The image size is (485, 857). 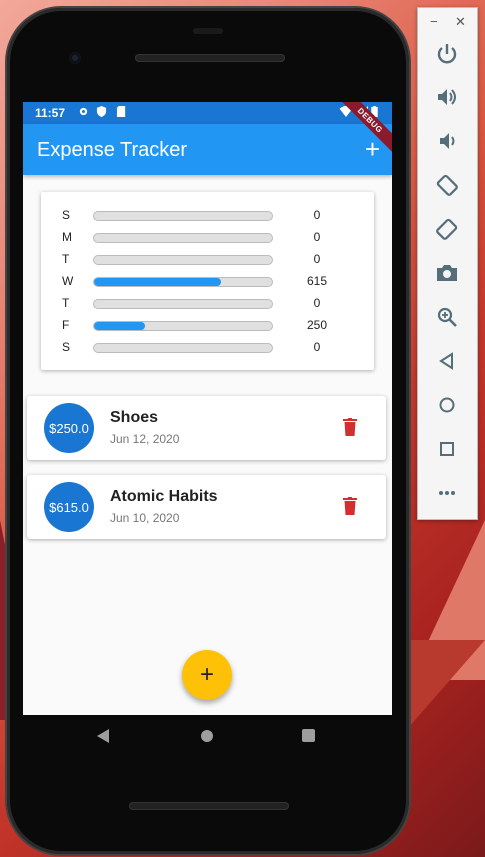 I want to click on nav-home-icon, so click(x=207, y=736).